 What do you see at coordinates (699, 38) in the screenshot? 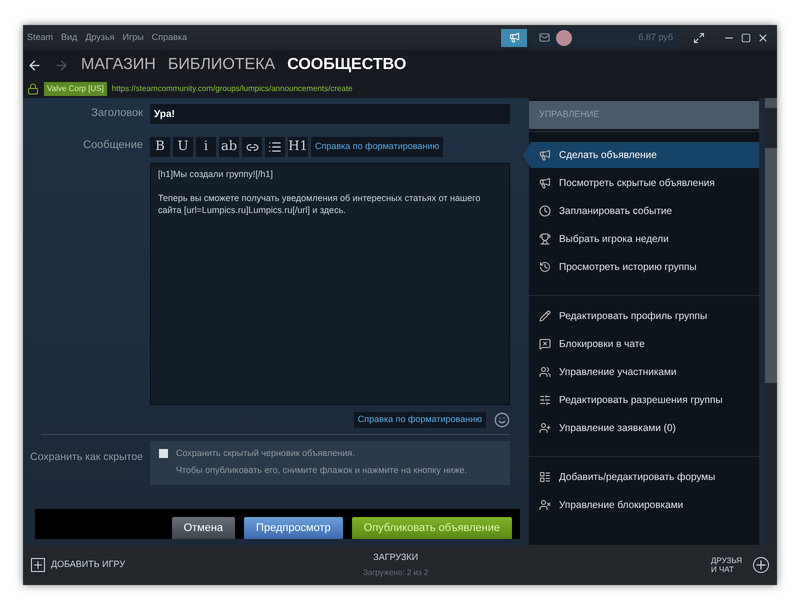
I see `big-picture-icon` at bounding box center [699, 38].